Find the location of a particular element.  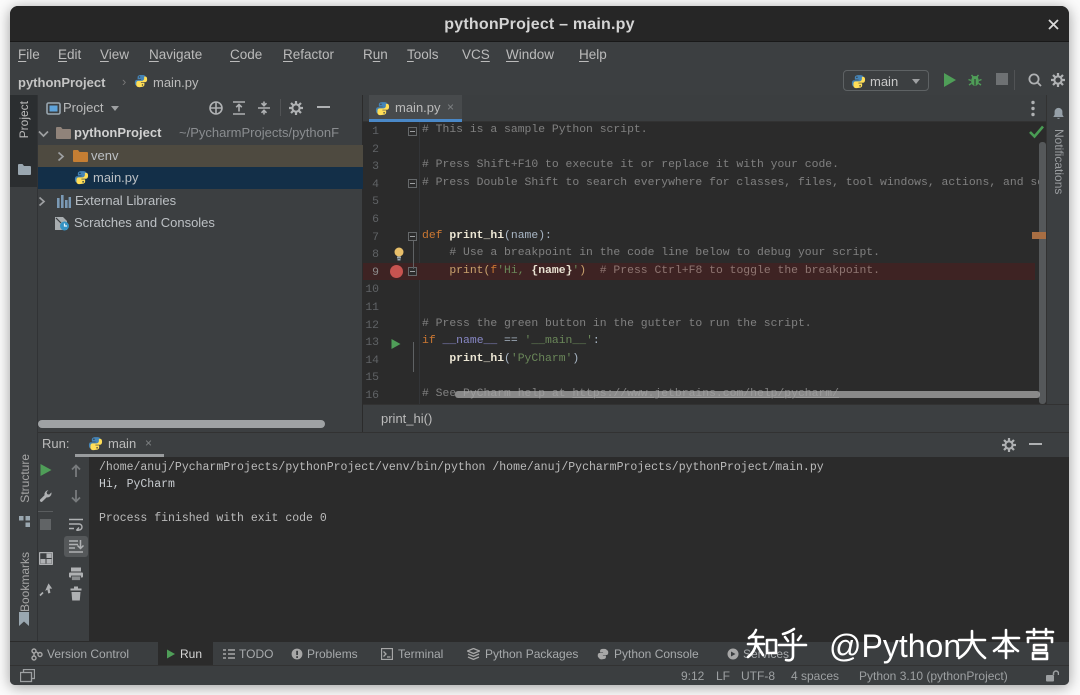

svg-text: @Python is located at coordinates (895, 646).